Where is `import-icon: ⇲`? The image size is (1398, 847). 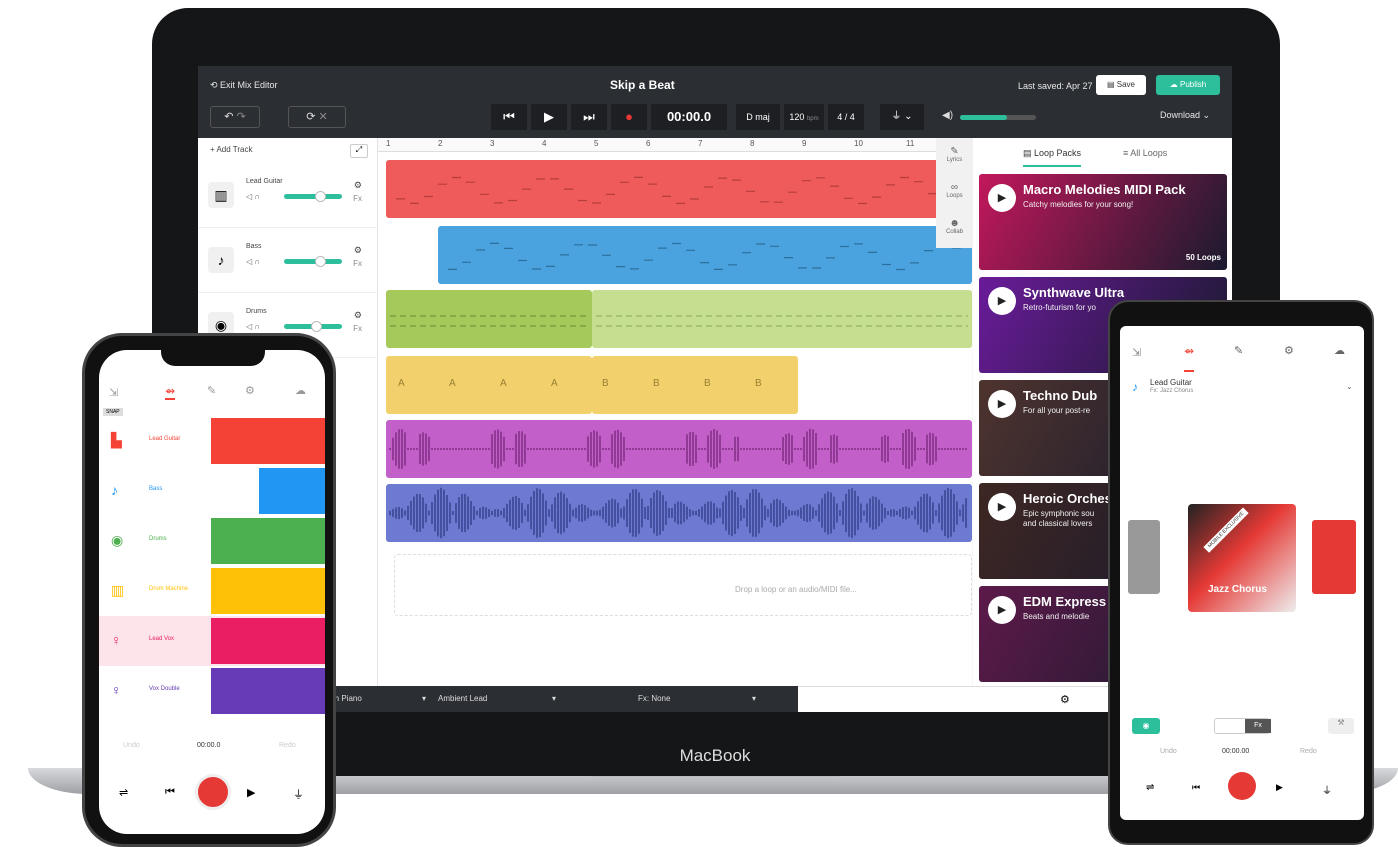 import-icon: ⇲ is located at coordinates (113, 392).